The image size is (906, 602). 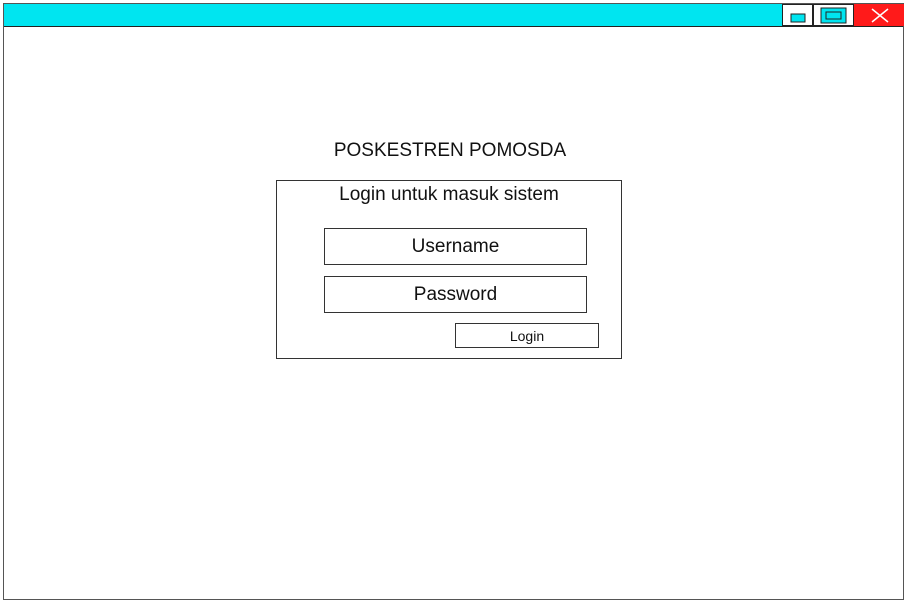 What do you see at coordinates (798, 18) in the screenshot?
I see `minimize-icon` at bounding box center [798, 18].